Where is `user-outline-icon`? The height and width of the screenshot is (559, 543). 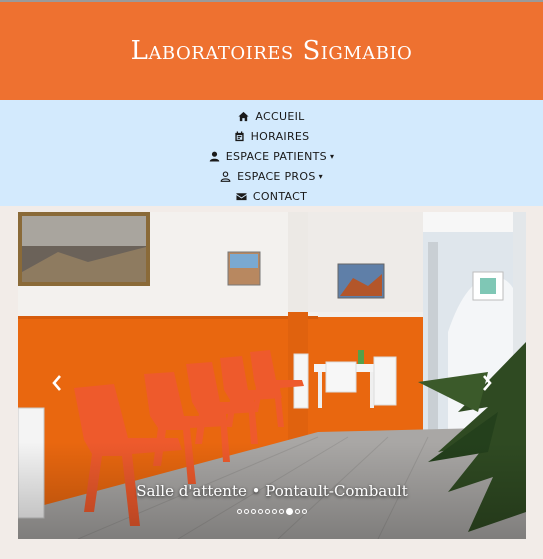 user-outline-icon is located at coordinates (225, 176).